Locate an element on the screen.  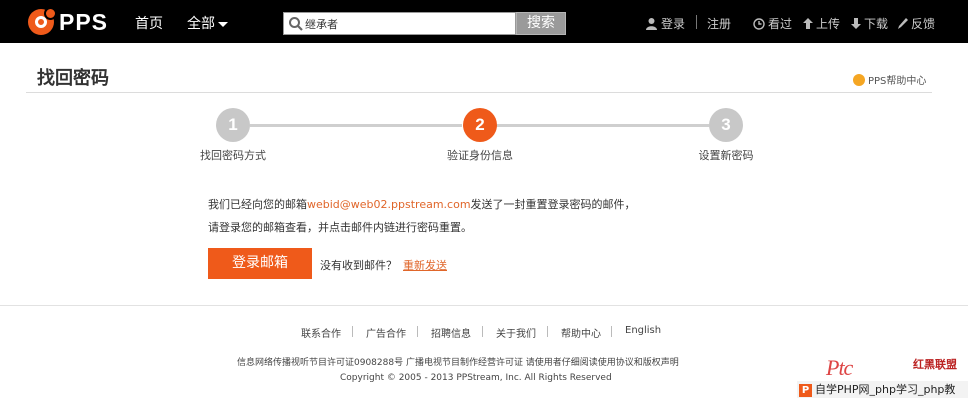
upload-link: 上传 is located at coordinates (821, 23).